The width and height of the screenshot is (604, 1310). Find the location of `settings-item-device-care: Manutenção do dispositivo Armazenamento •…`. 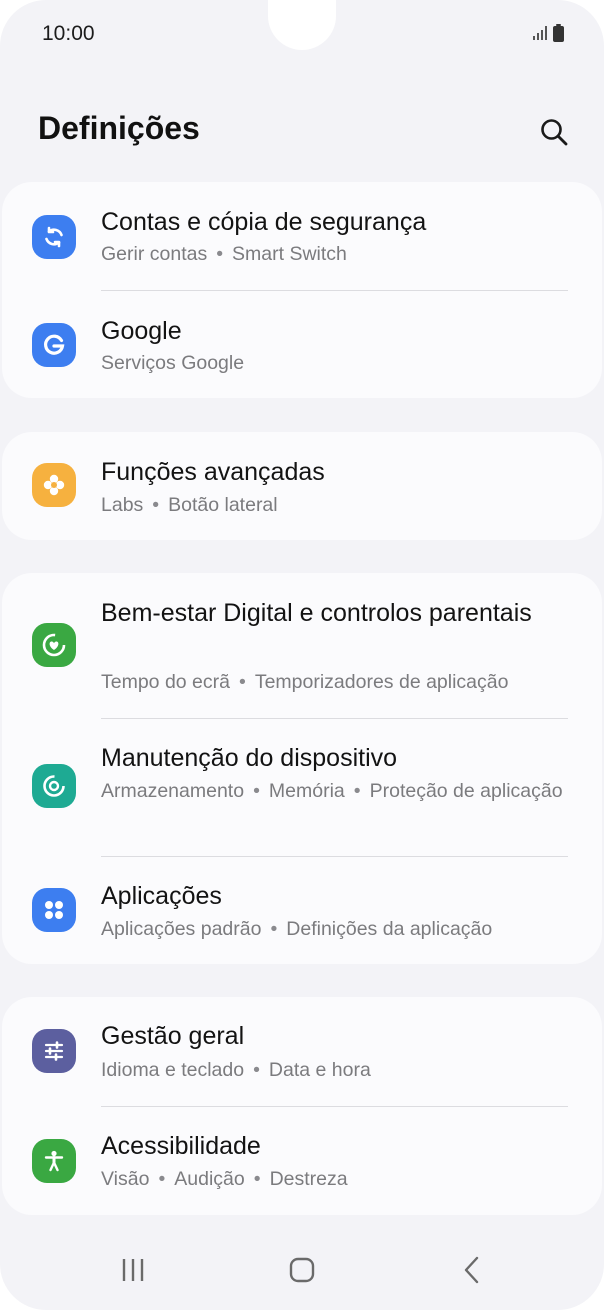

settings-item-device-care: Manutenção do dispositivo Armazenamento •… is located at coordinates (302, 787).